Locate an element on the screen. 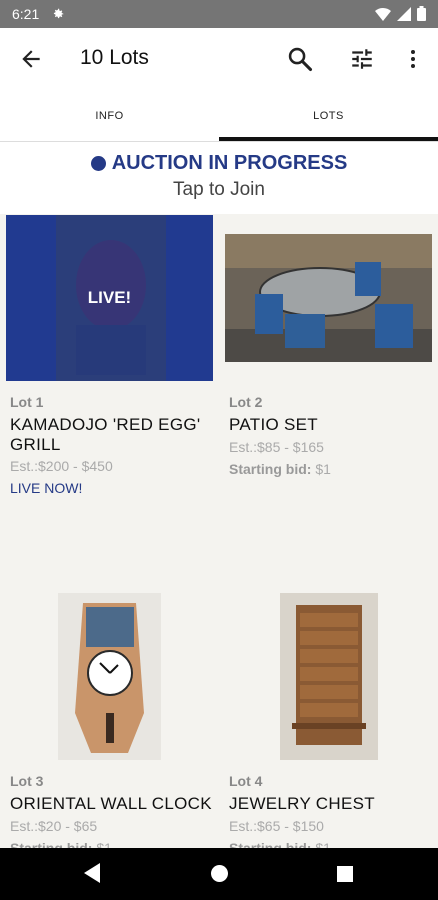 This screenshot has height=900, width=438. lot-3-number: Lot 3 is located at coordinates (27, 781).